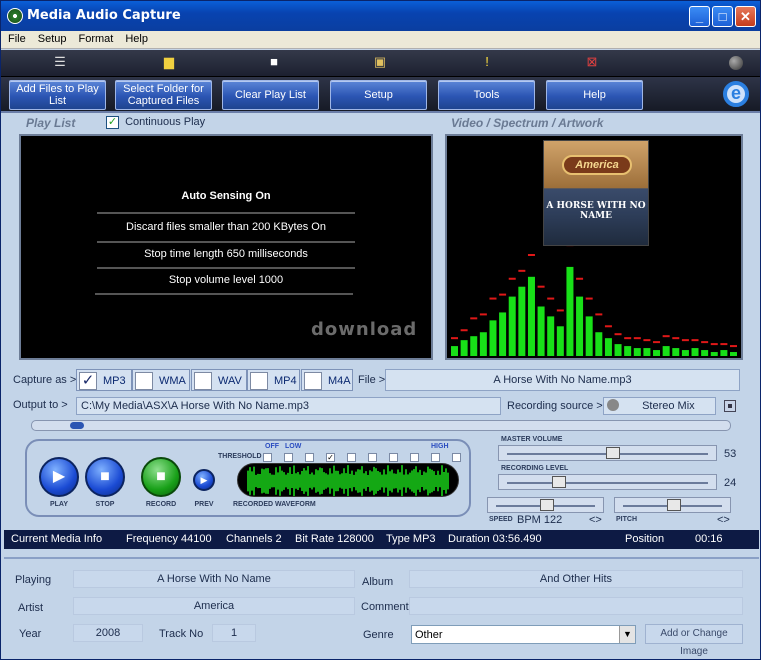  Describe the element at coordinates (378, 95) in the screenshot. I see `setup-button: Setup` at that location.